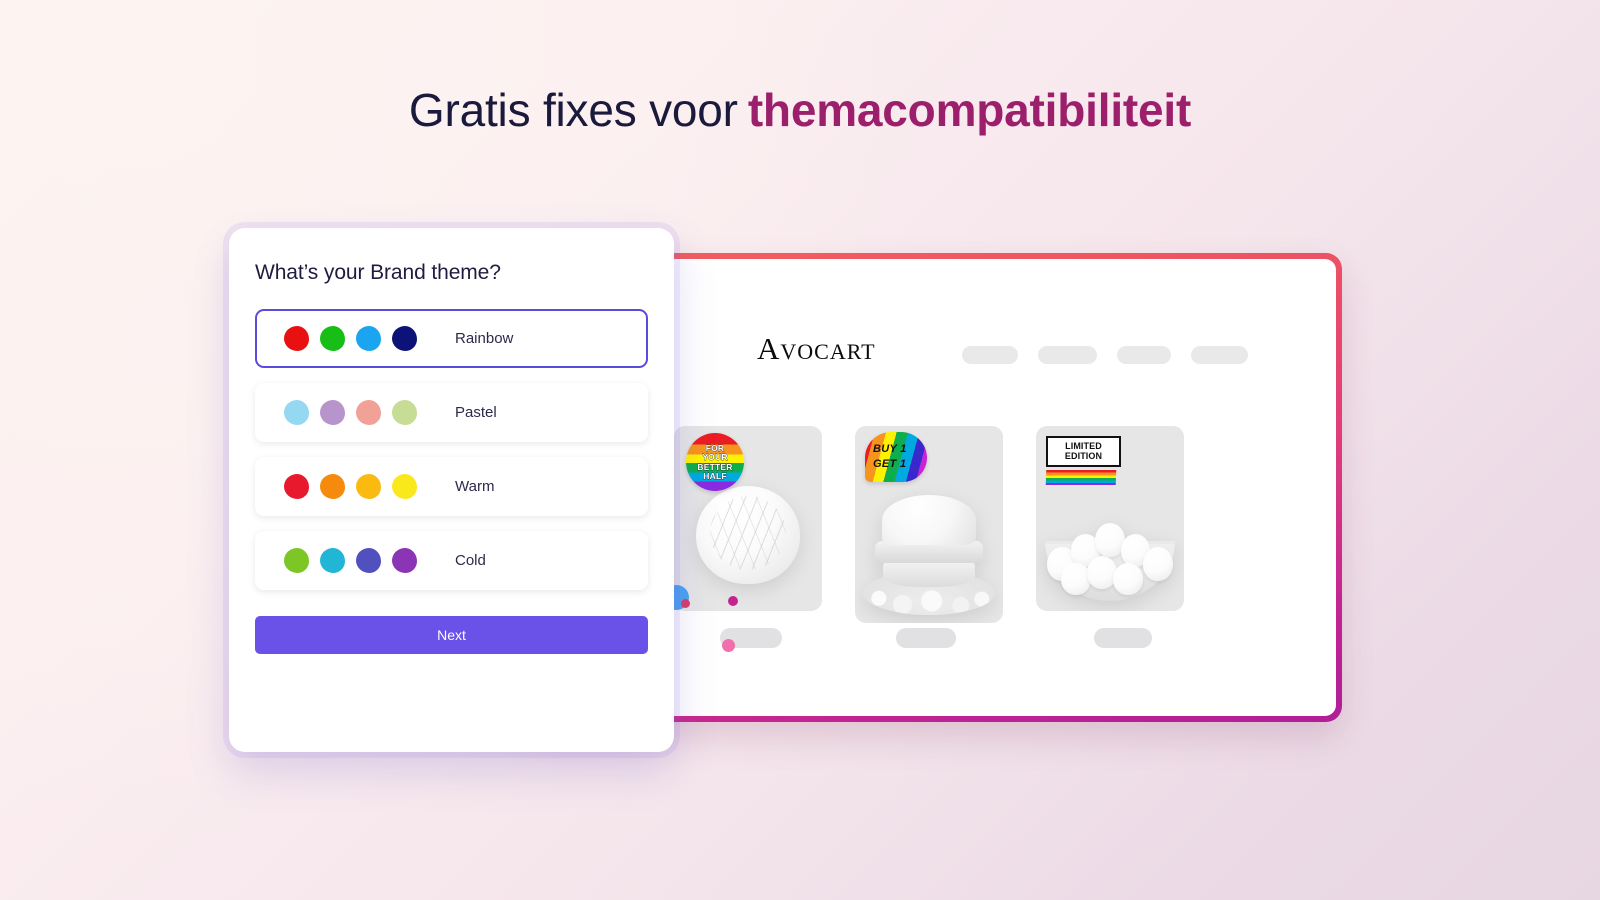 This screenshot has height=900, width=1600. Describe the element at coordinates (378, 272) in the screenshot. I see `picker-title: What’s your Brand theme?` at that location.